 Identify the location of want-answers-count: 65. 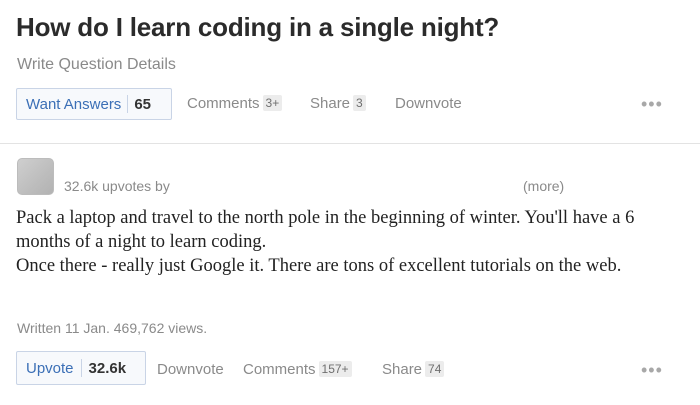
(142, 104).